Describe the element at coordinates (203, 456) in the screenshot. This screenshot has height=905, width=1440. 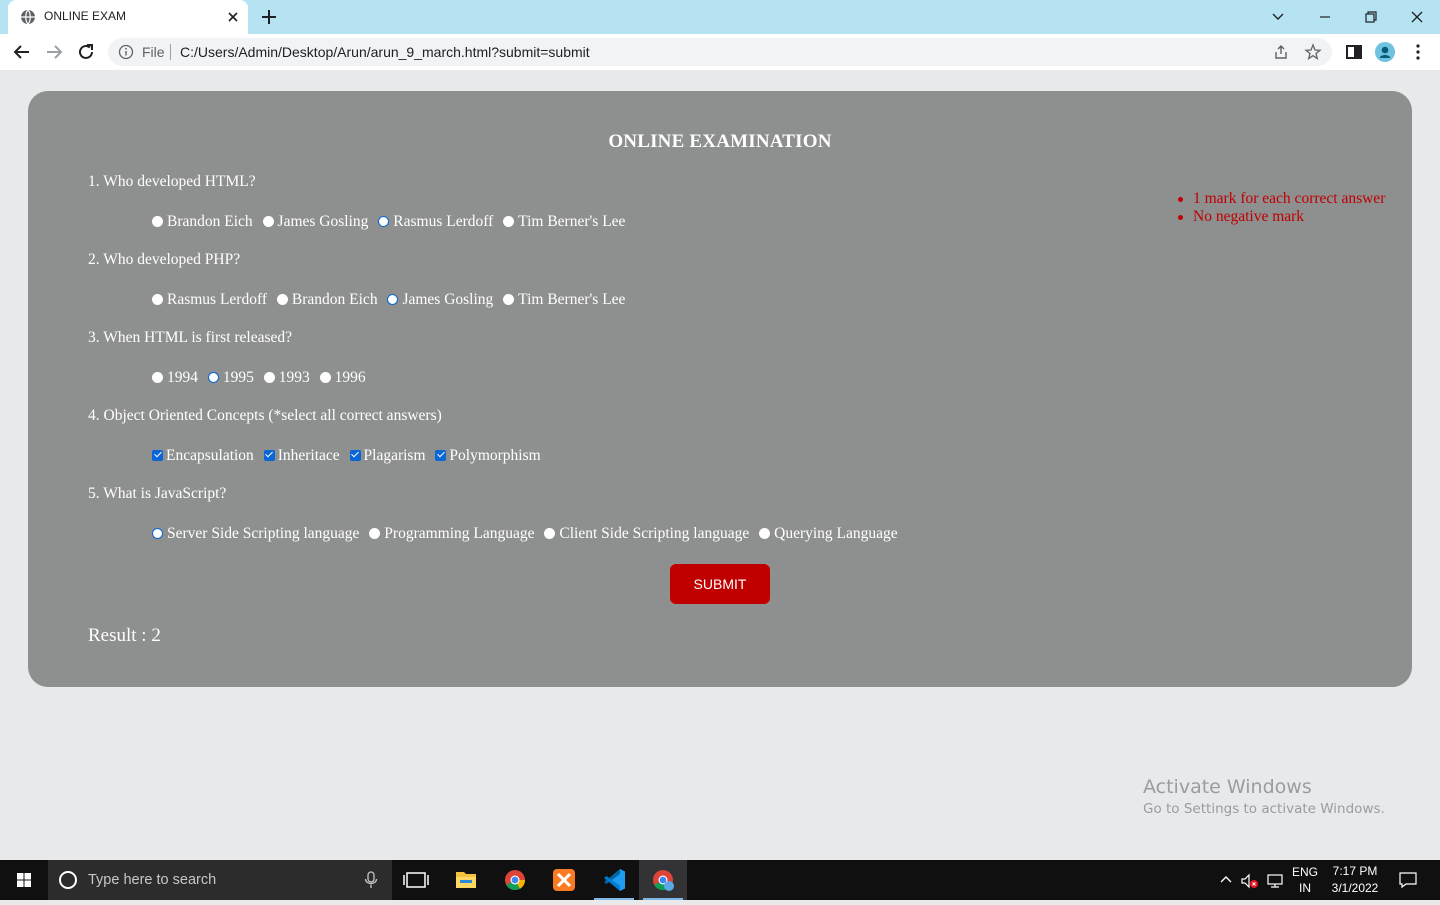
I see `q4-option-encapsulation: Encapsulation` at that location.